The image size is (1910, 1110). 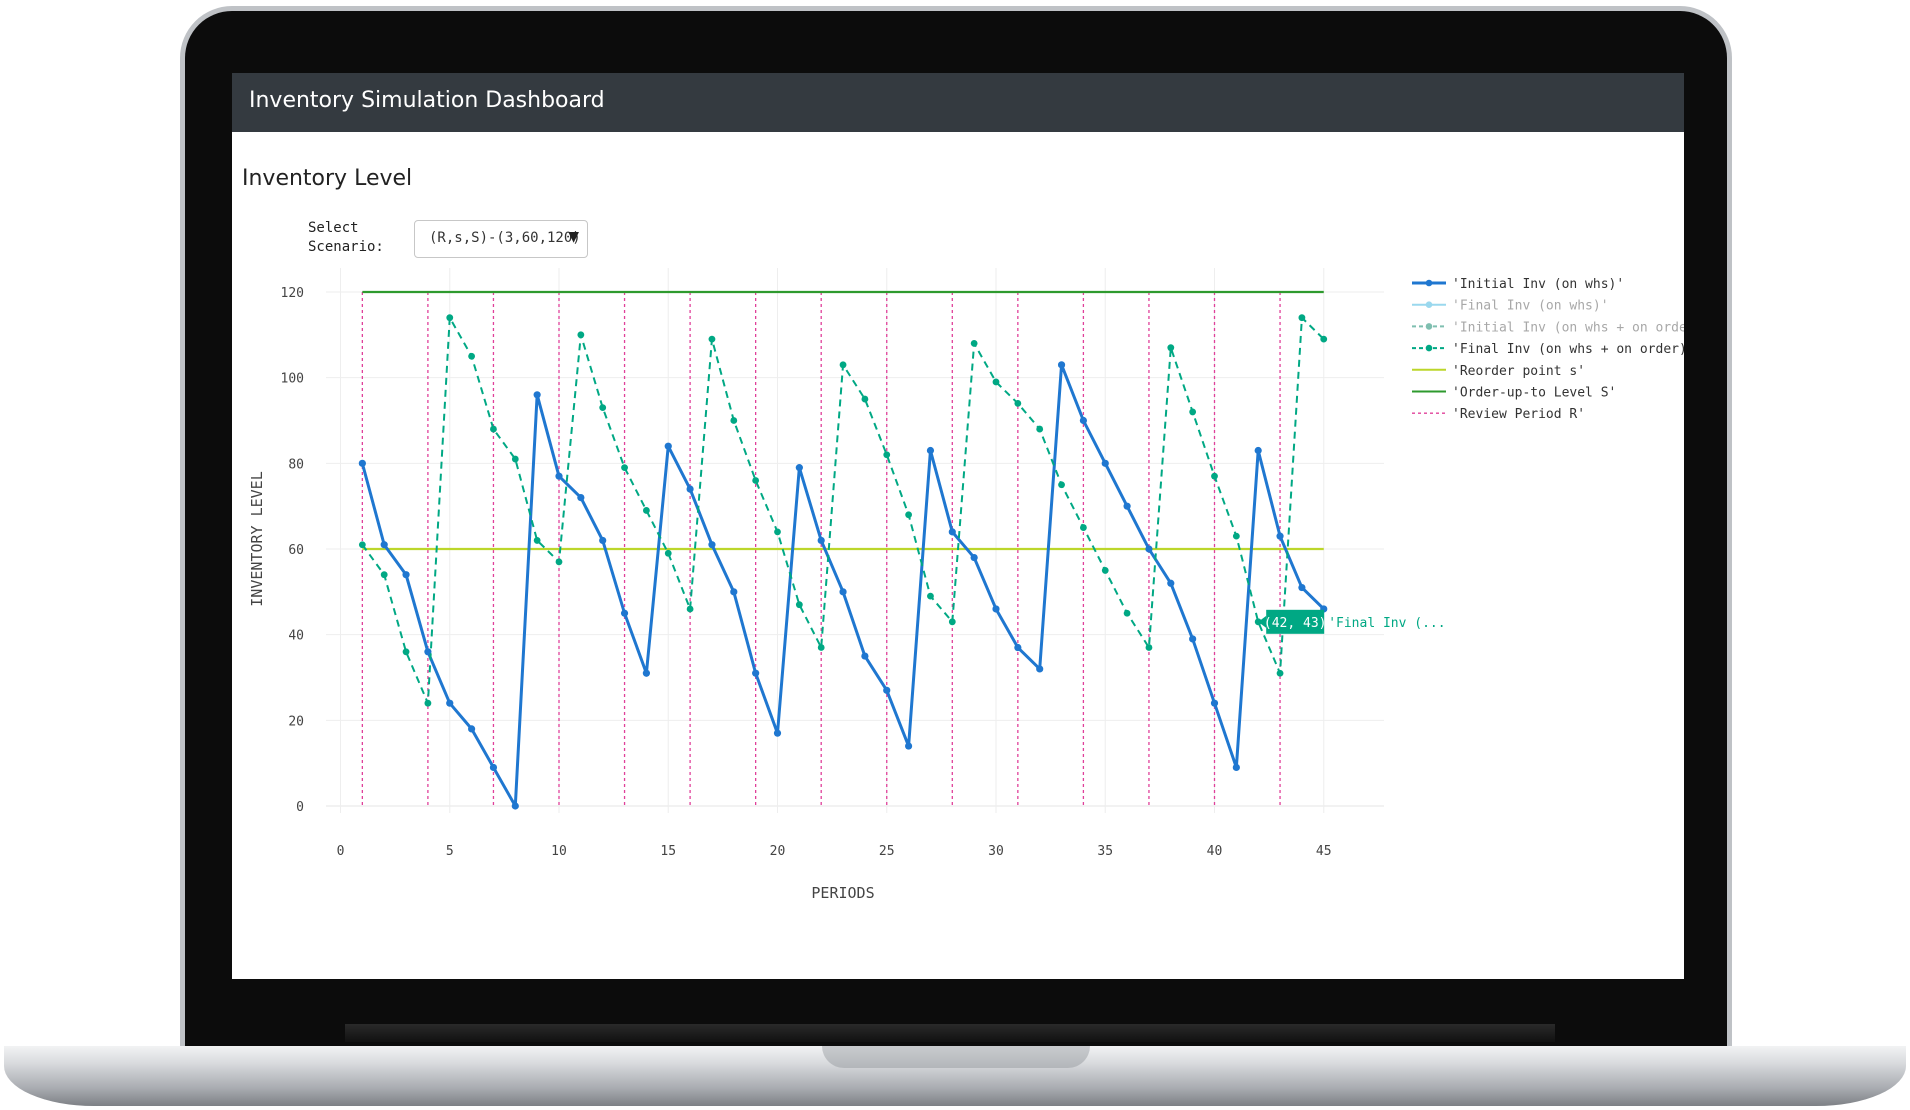 What do you see at coordinates (300, 807) in the screenshot?
I see `y-tick-label: 0` at bounding box center [300, 807].